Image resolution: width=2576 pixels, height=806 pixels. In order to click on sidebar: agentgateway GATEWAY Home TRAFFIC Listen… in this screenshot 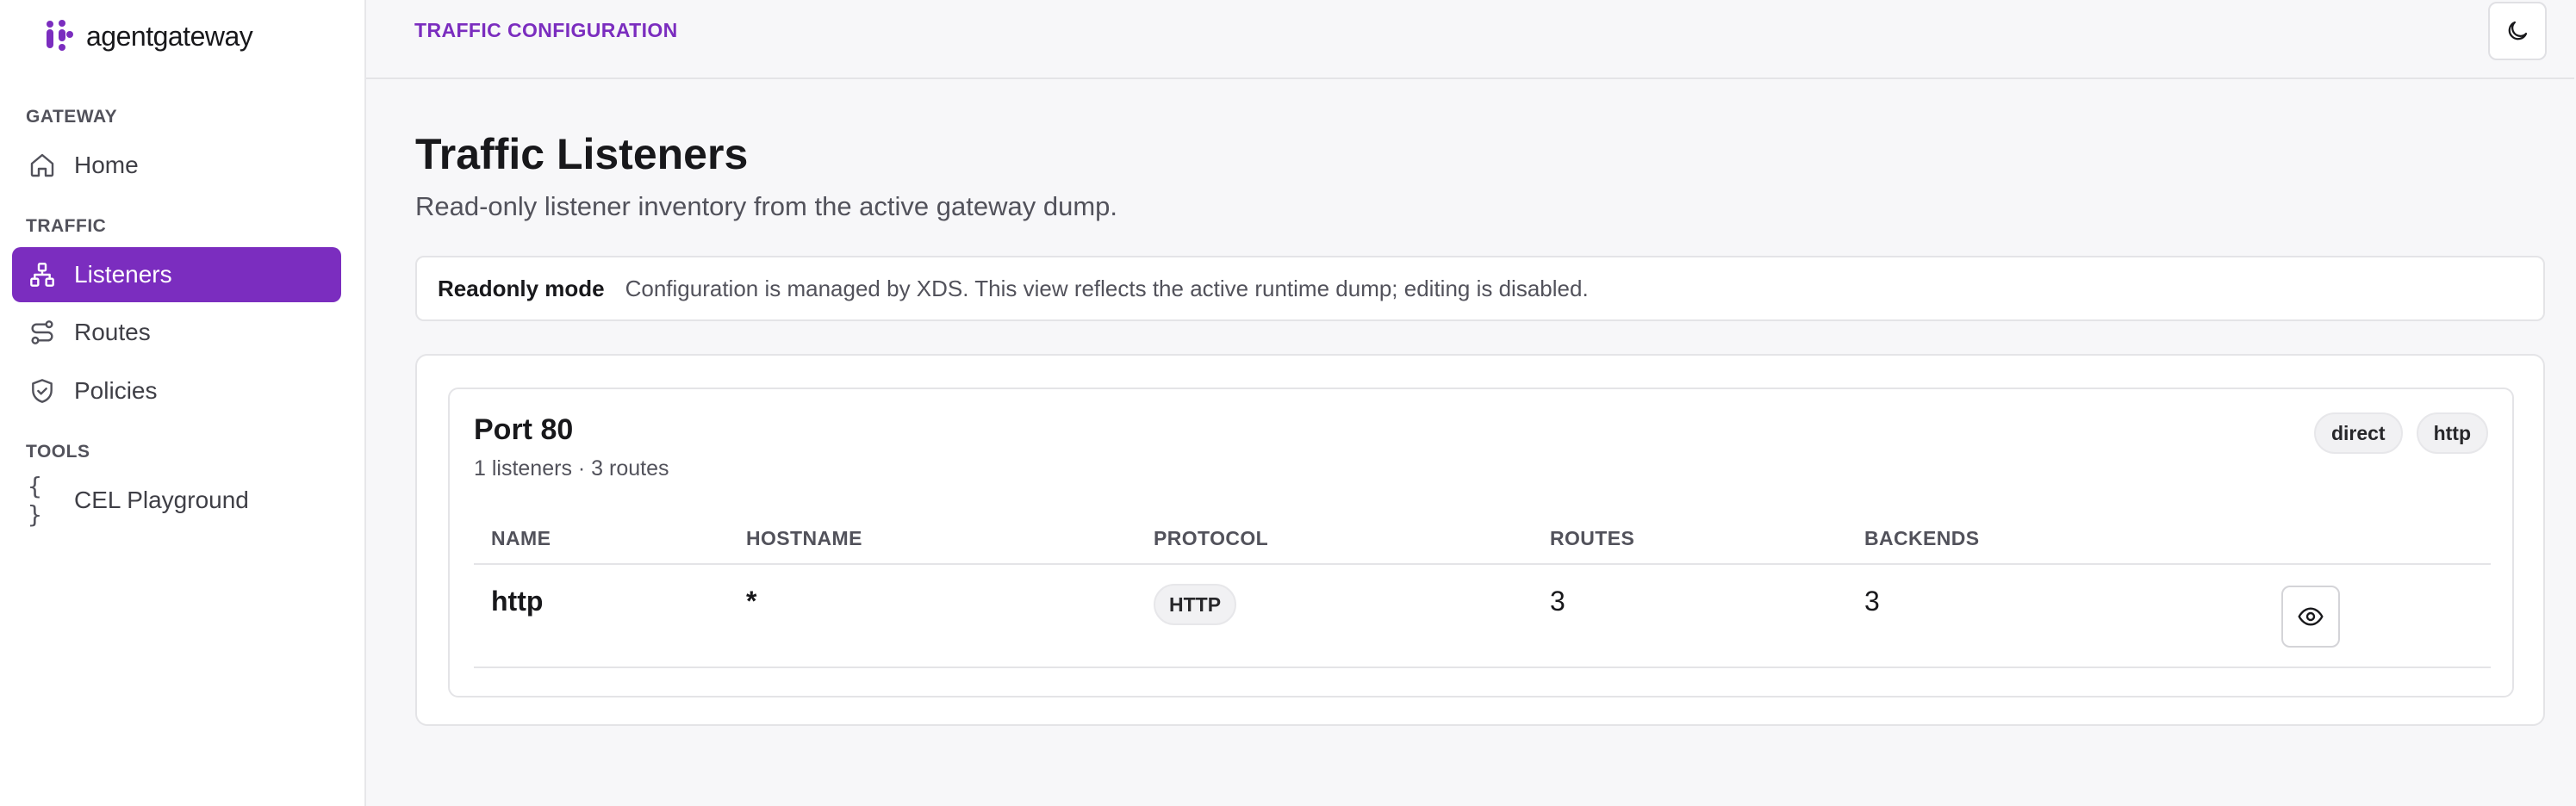, I will do `click(183, 403)`.